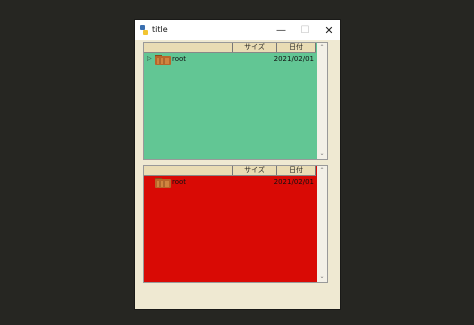 The image size is (474, 325). I want to click on tree-row: ▷ root 2021/02/01, so click(231, 59).